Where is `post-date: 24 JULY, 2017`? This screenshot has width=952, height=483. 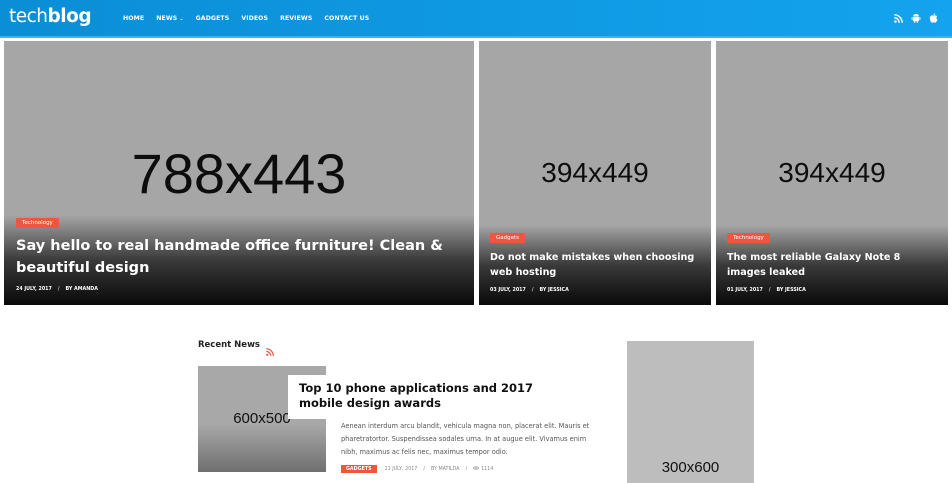
post-date: 24 JULY, 2017 is located at coordinates (34, 289).